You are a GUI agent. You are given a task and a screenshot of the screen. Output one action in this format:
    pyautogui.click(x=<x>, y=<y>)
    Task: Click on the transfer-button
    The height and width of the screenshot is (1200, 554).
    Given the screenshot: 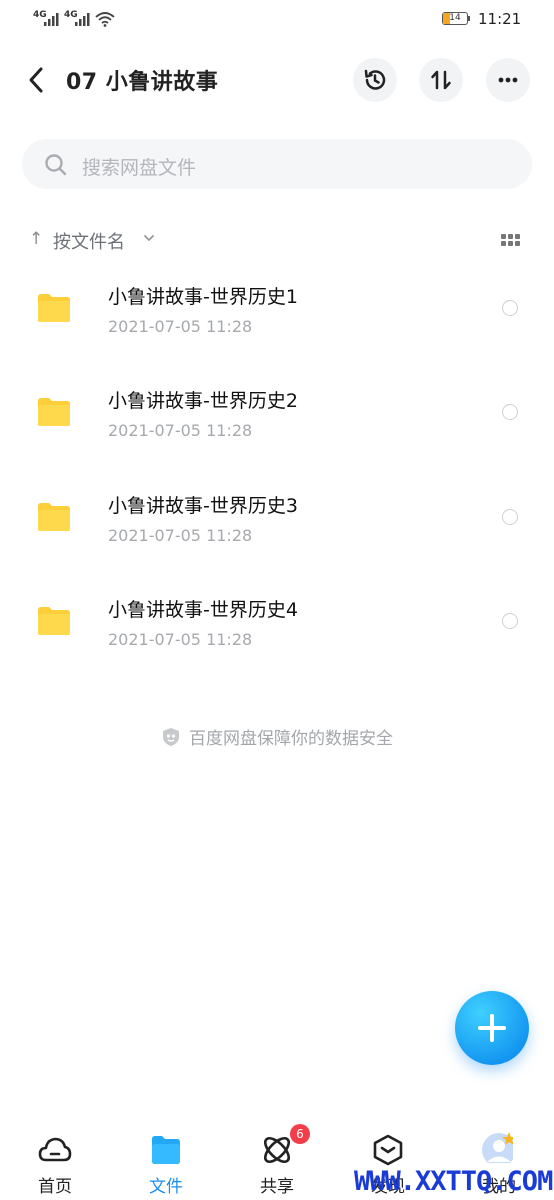 What is the action you would take?
    pyautogui.click(x=441, y=80)
    